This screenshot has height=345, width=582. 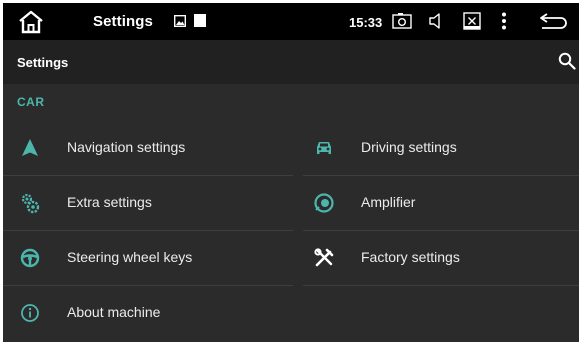 I want to click on camera-icon, so click(x=402, y=21).